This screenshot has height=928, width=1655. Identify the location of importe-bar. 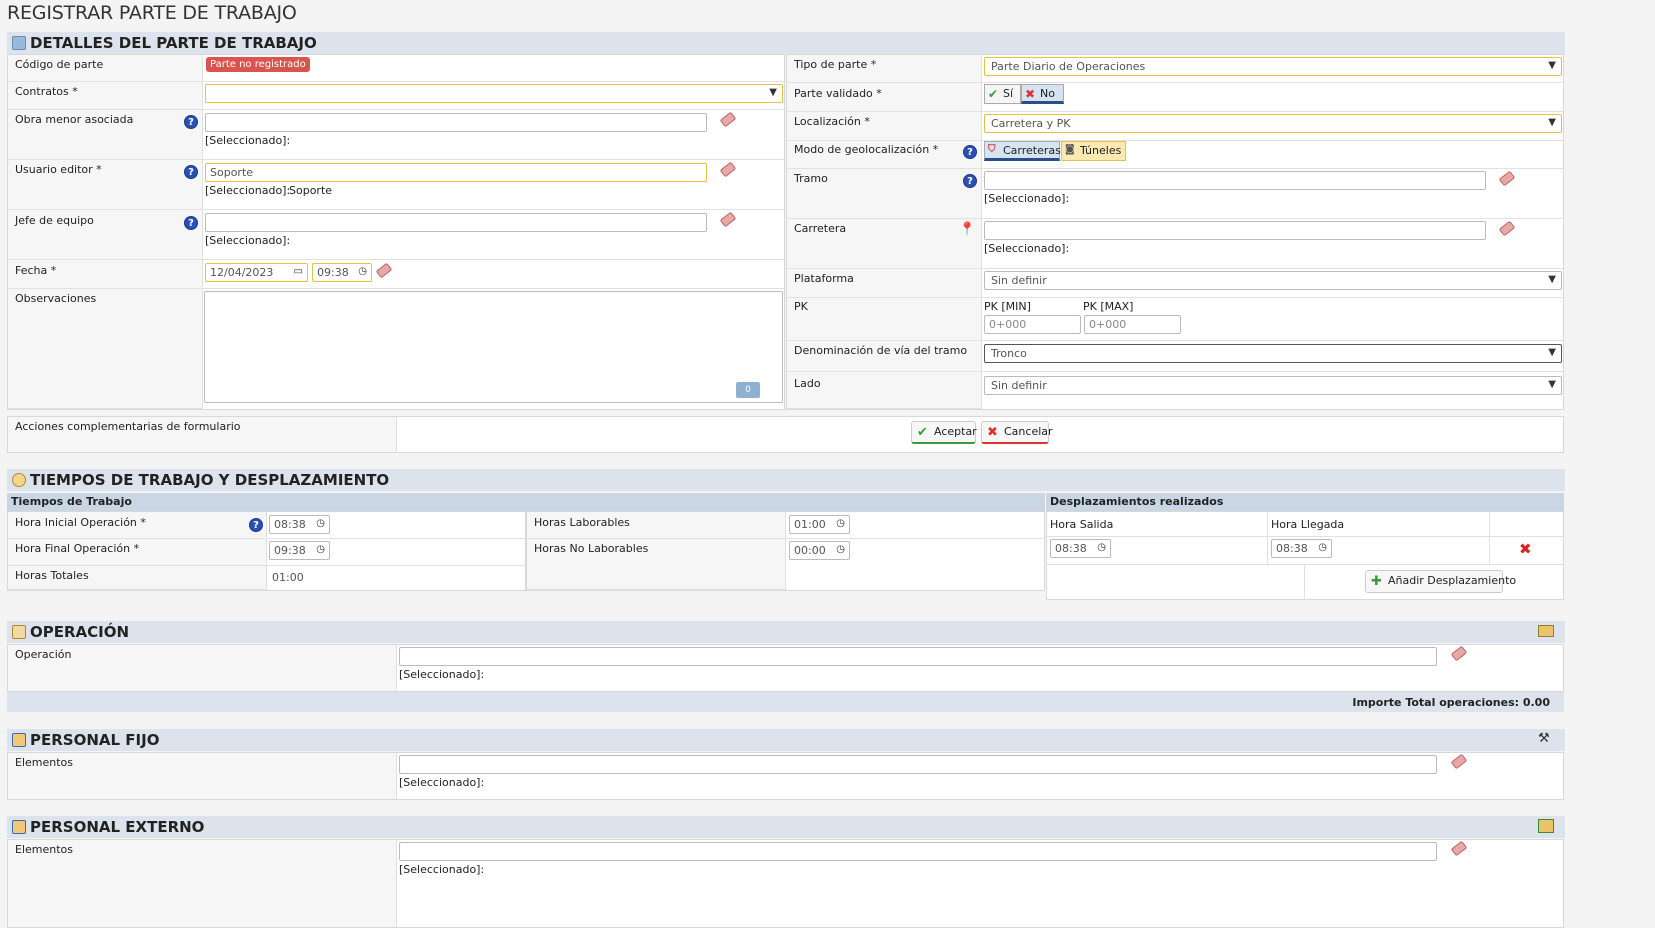
(785, 702).